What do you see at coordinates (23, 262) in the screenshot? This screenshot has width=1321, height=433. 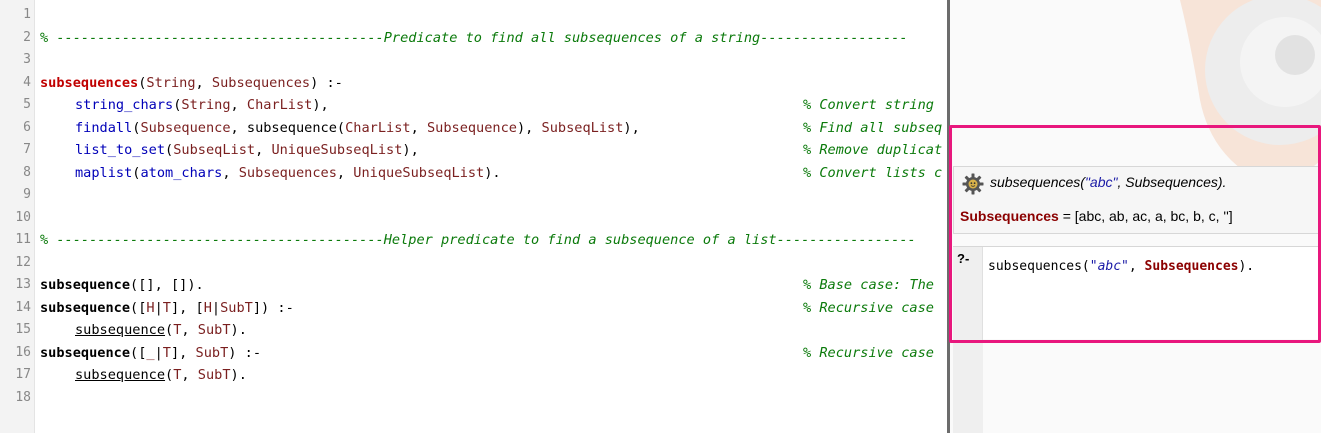 I see `line-number: 12` at bounding box center [23, 262].